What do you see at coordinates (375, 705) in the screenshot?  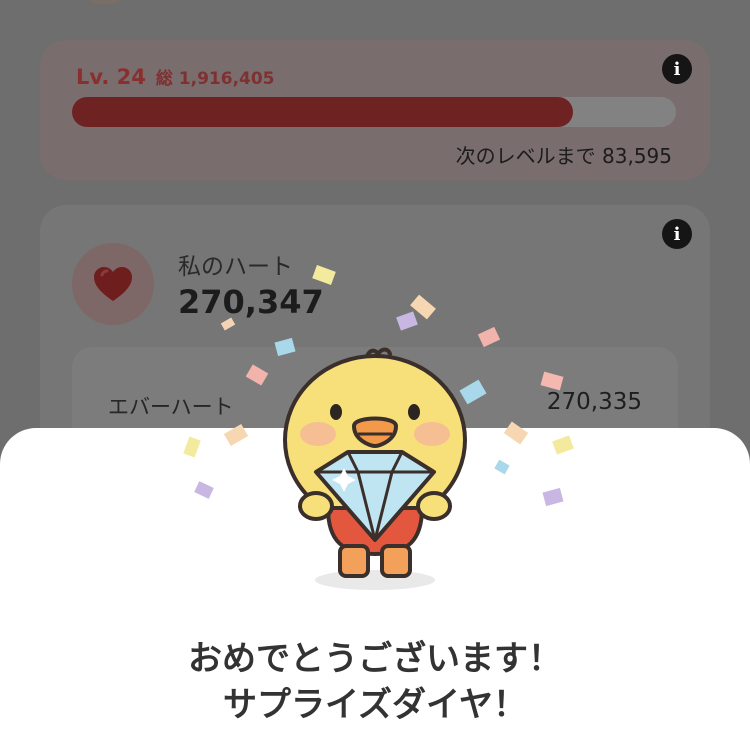 I see `congrats-title-line2: サプライズダイヤ！` at bounding box center [375, 705].